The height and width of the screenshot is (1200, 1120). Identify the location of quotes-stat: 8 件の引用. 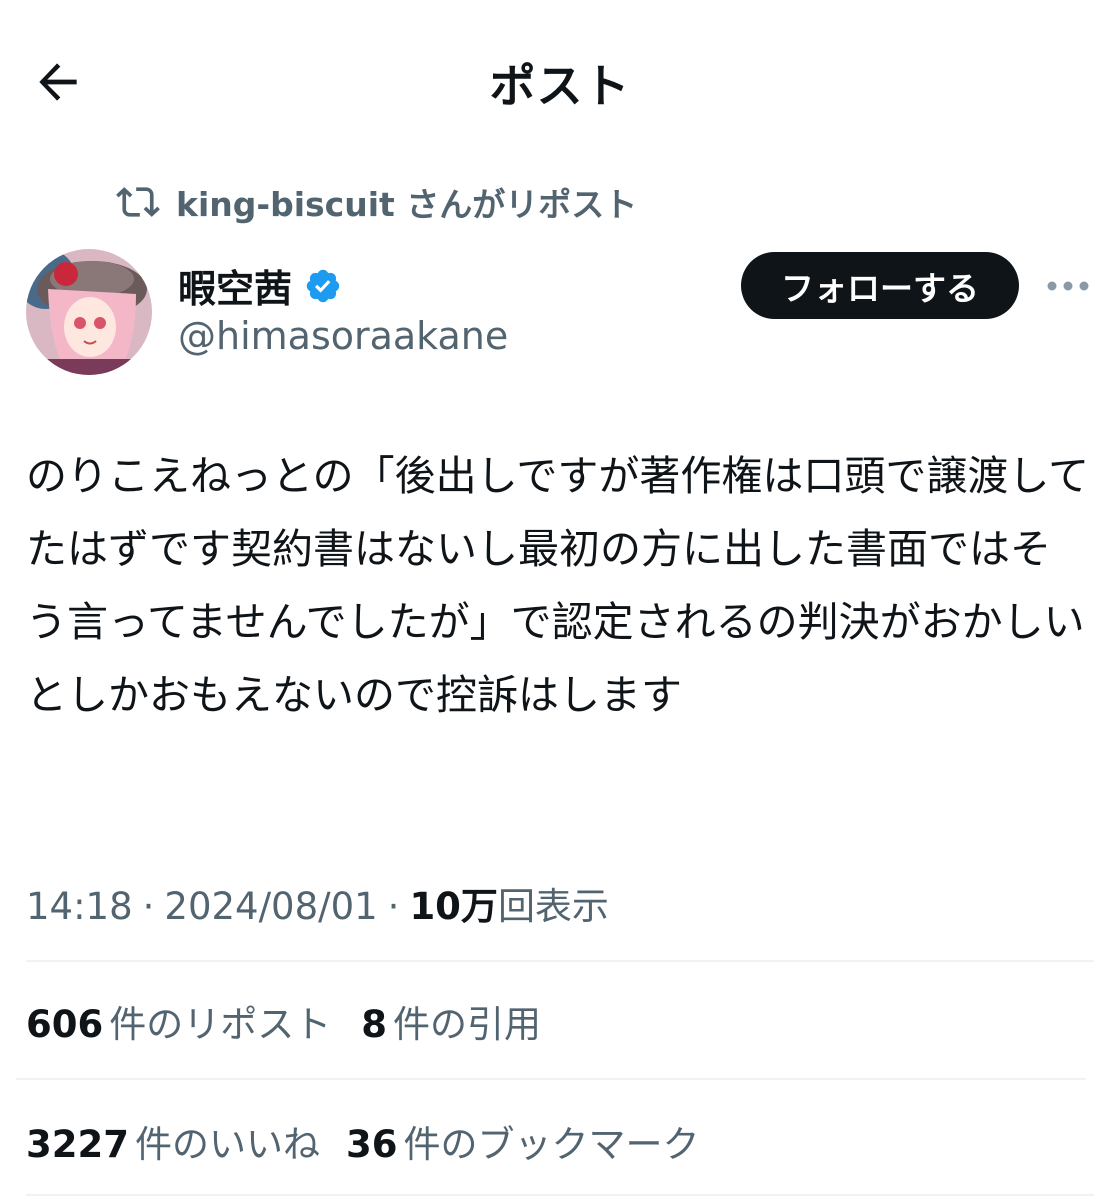
(451, 1021).